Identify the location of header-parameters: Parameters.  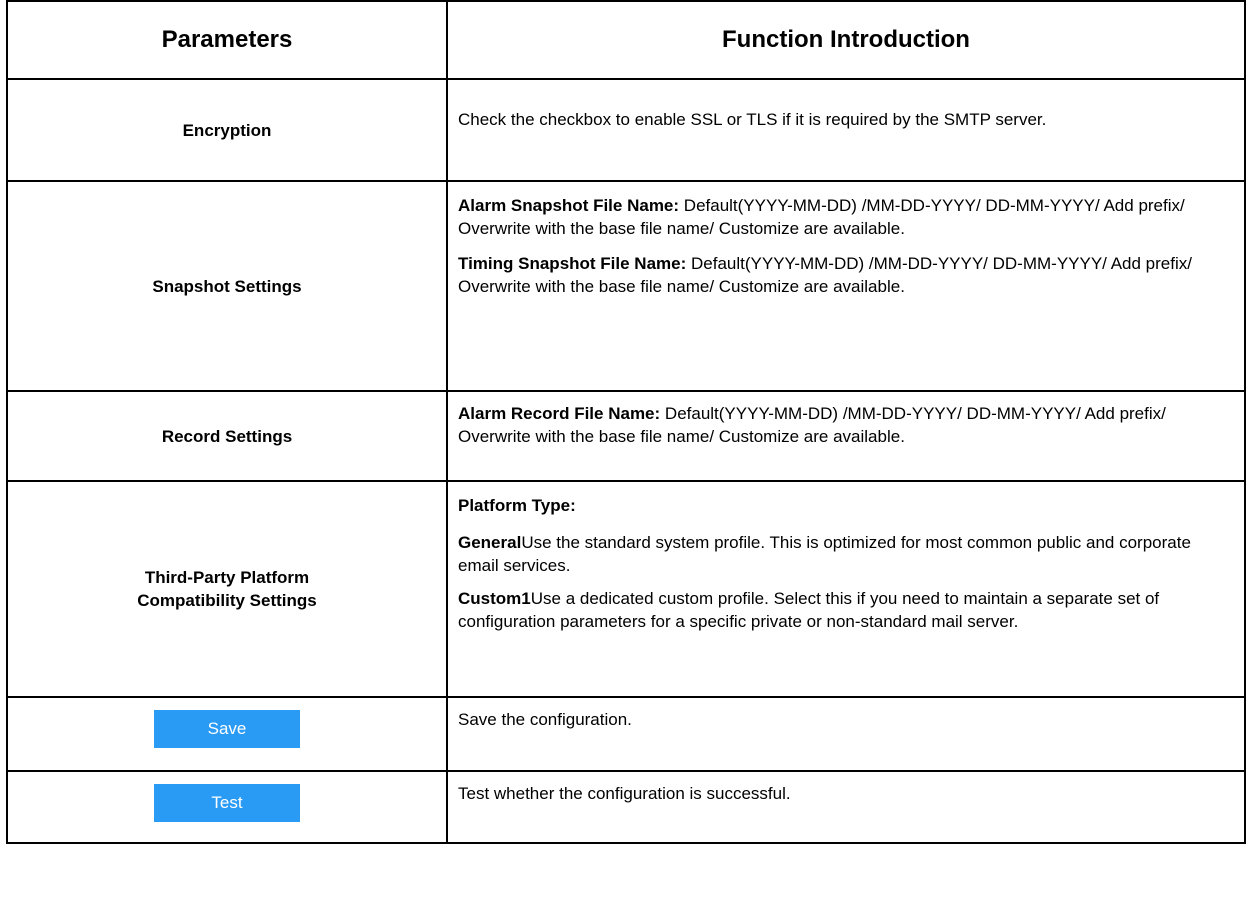
(227, 40).